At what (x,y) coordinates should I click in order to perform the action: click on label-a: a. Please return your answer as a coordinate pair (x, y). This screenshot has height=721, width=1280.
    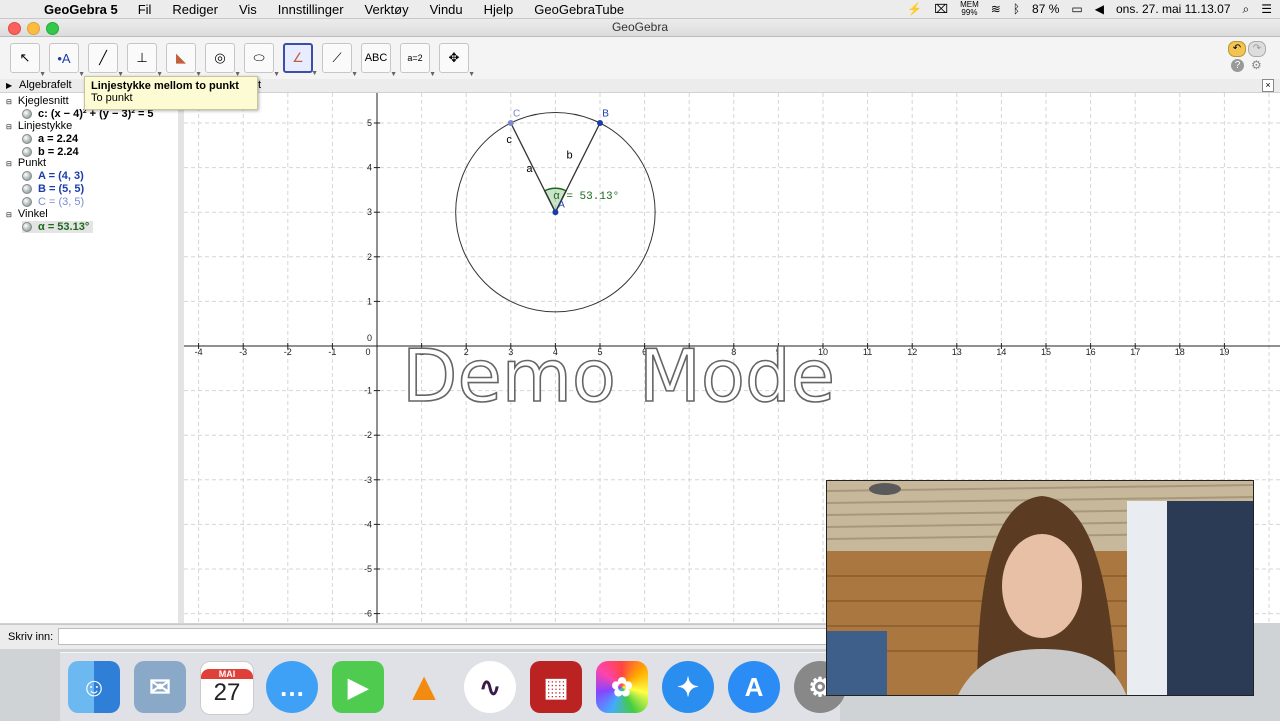
    Looking at the image, I should click on (529, 169).